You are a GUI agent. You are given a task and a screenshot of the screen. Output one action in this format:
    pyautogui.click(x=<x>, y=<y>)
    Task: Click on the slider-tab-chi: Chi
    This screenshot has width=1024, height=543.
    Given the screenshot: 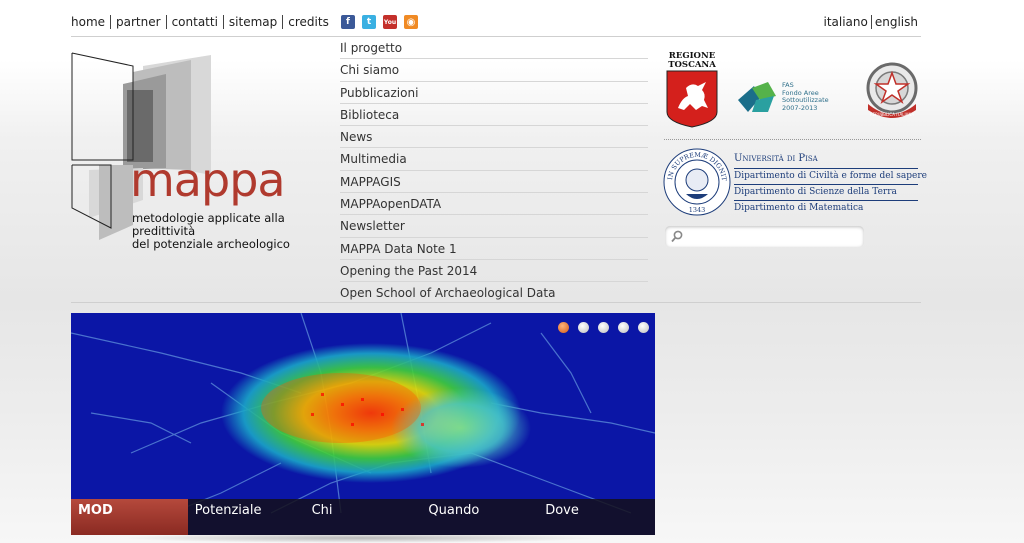 What is the action you would take?
    pyautogui.click(x=363, y=517)
    